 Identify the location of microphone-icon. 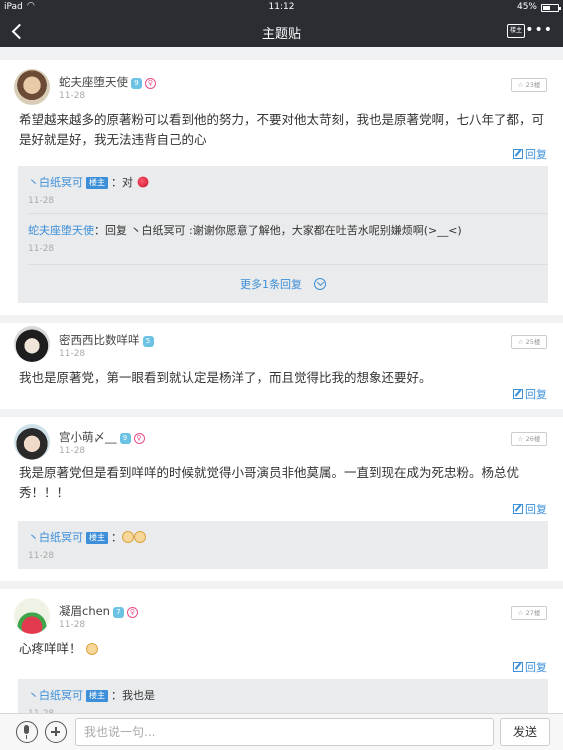
(27, 732).